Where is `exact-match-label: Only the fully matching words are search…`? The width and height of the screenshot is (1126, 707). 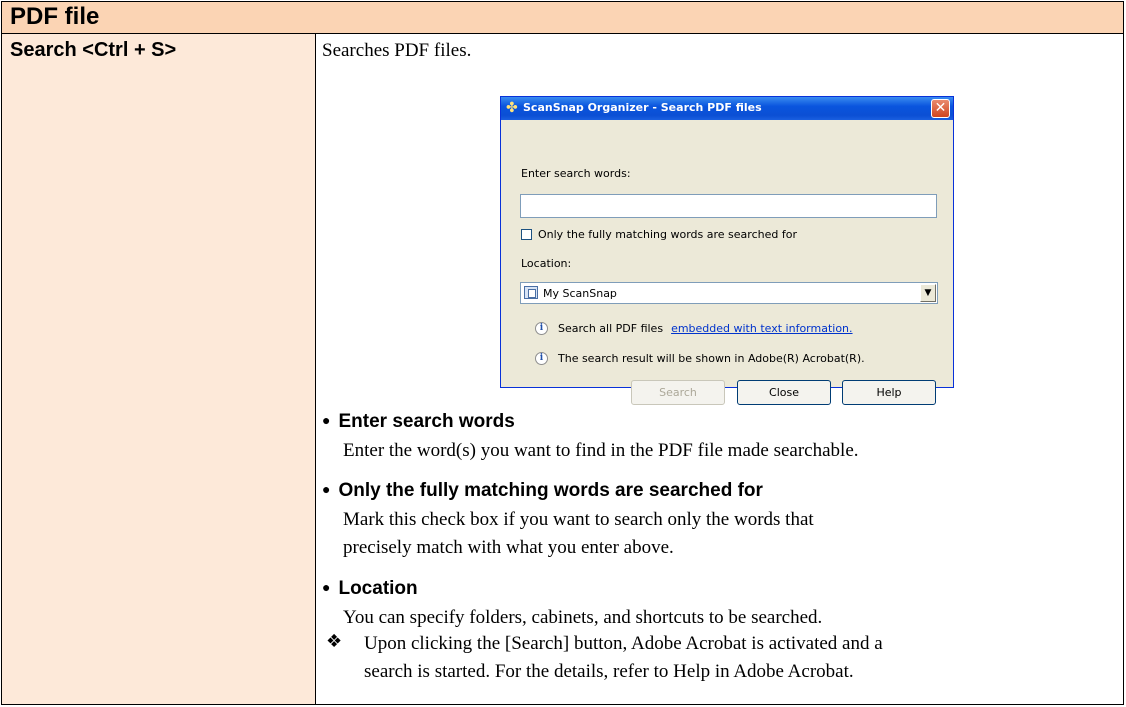 exact-match-label: Only the fully matching words are search… is located at coordinates (667, 234).